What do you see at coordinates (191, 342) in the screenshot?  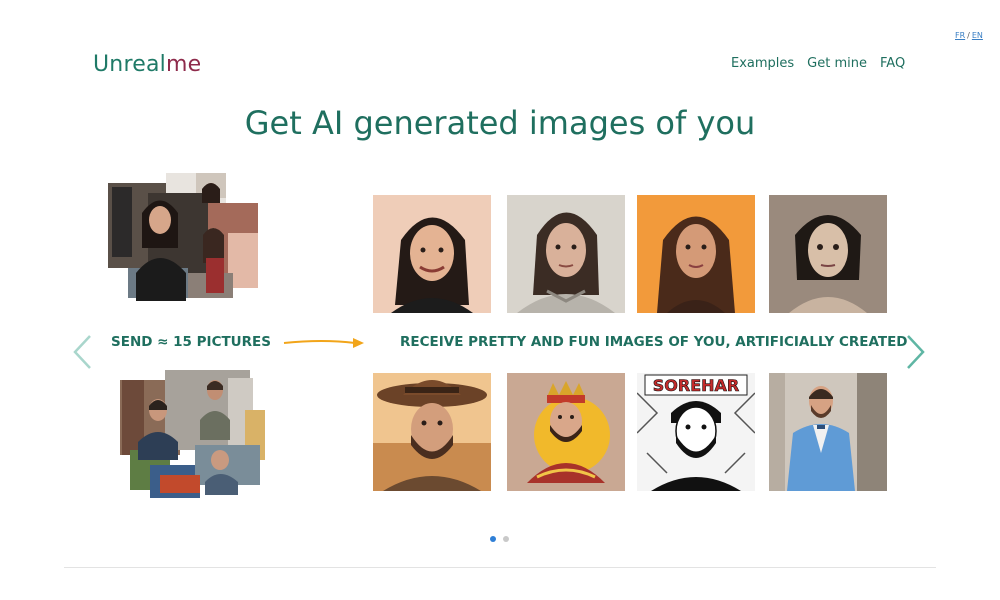 I see `send-pictures-label: SEND ≈ 15 PICTURES` at bounding box center [191, 342].